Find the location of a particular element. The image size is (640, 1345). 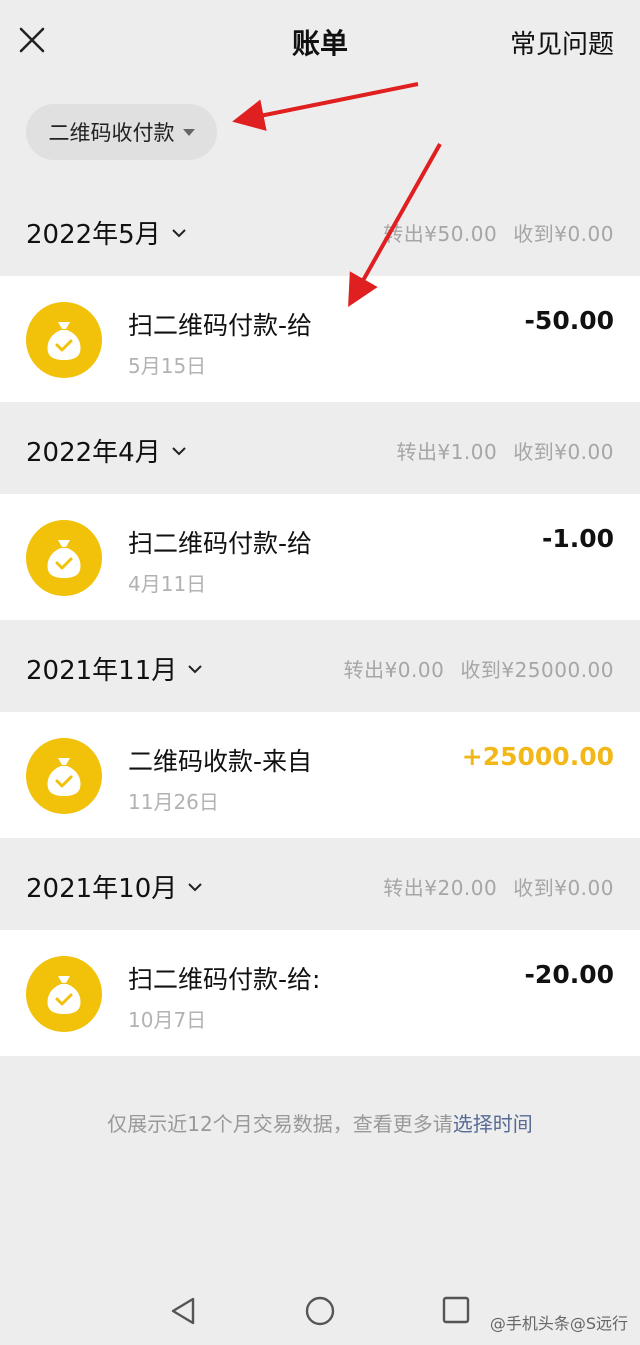

month-label: 2021年10月 is located at coordinates (102, 889).